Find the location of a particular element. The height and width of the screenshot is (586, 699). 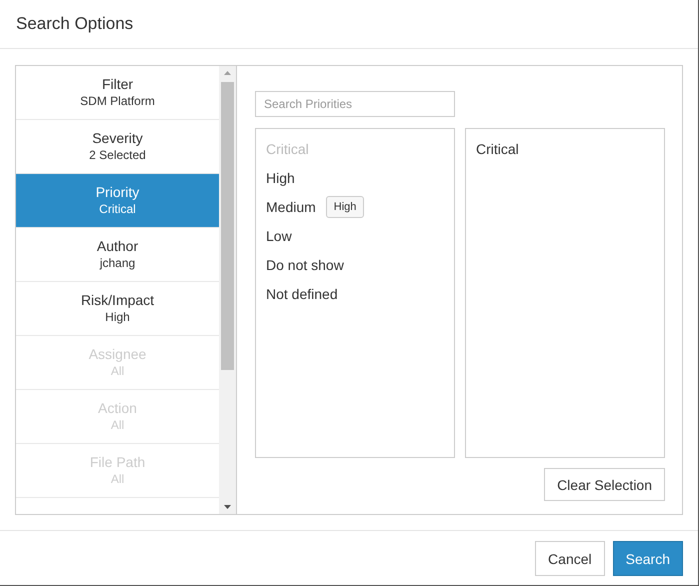

scrollbar is located at coordinates (227, 290).